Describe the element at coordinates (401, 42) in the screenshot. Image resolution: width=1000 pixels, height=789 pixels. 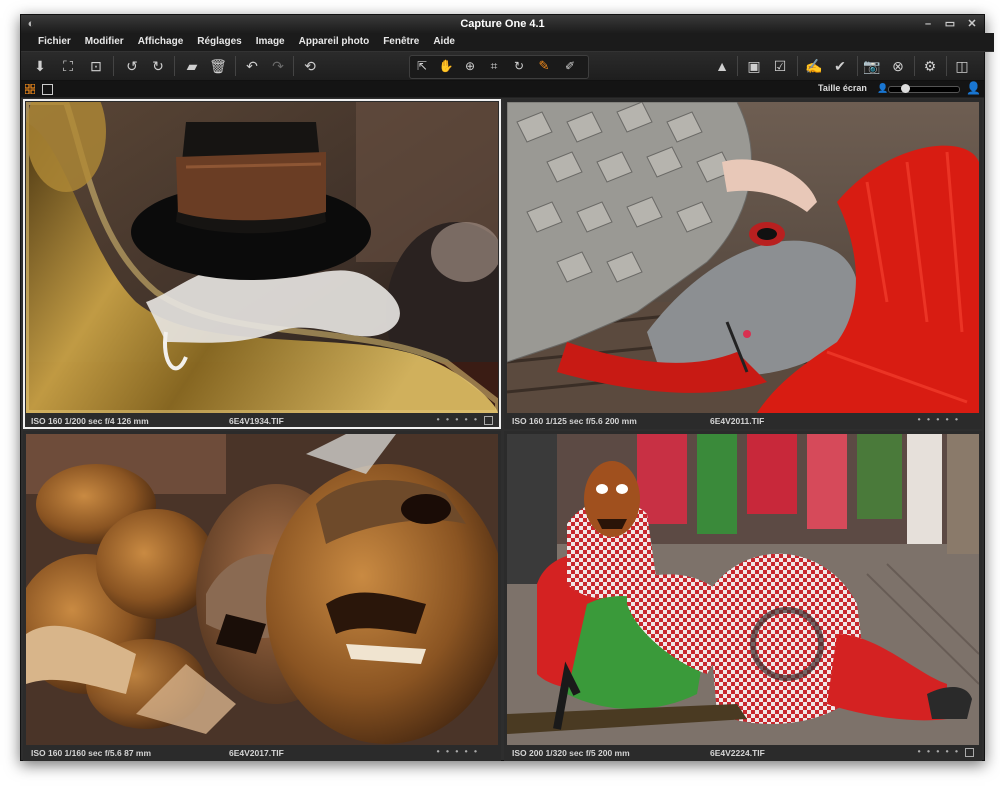
I see `menu-fenetre: Fenêtre` at that location.